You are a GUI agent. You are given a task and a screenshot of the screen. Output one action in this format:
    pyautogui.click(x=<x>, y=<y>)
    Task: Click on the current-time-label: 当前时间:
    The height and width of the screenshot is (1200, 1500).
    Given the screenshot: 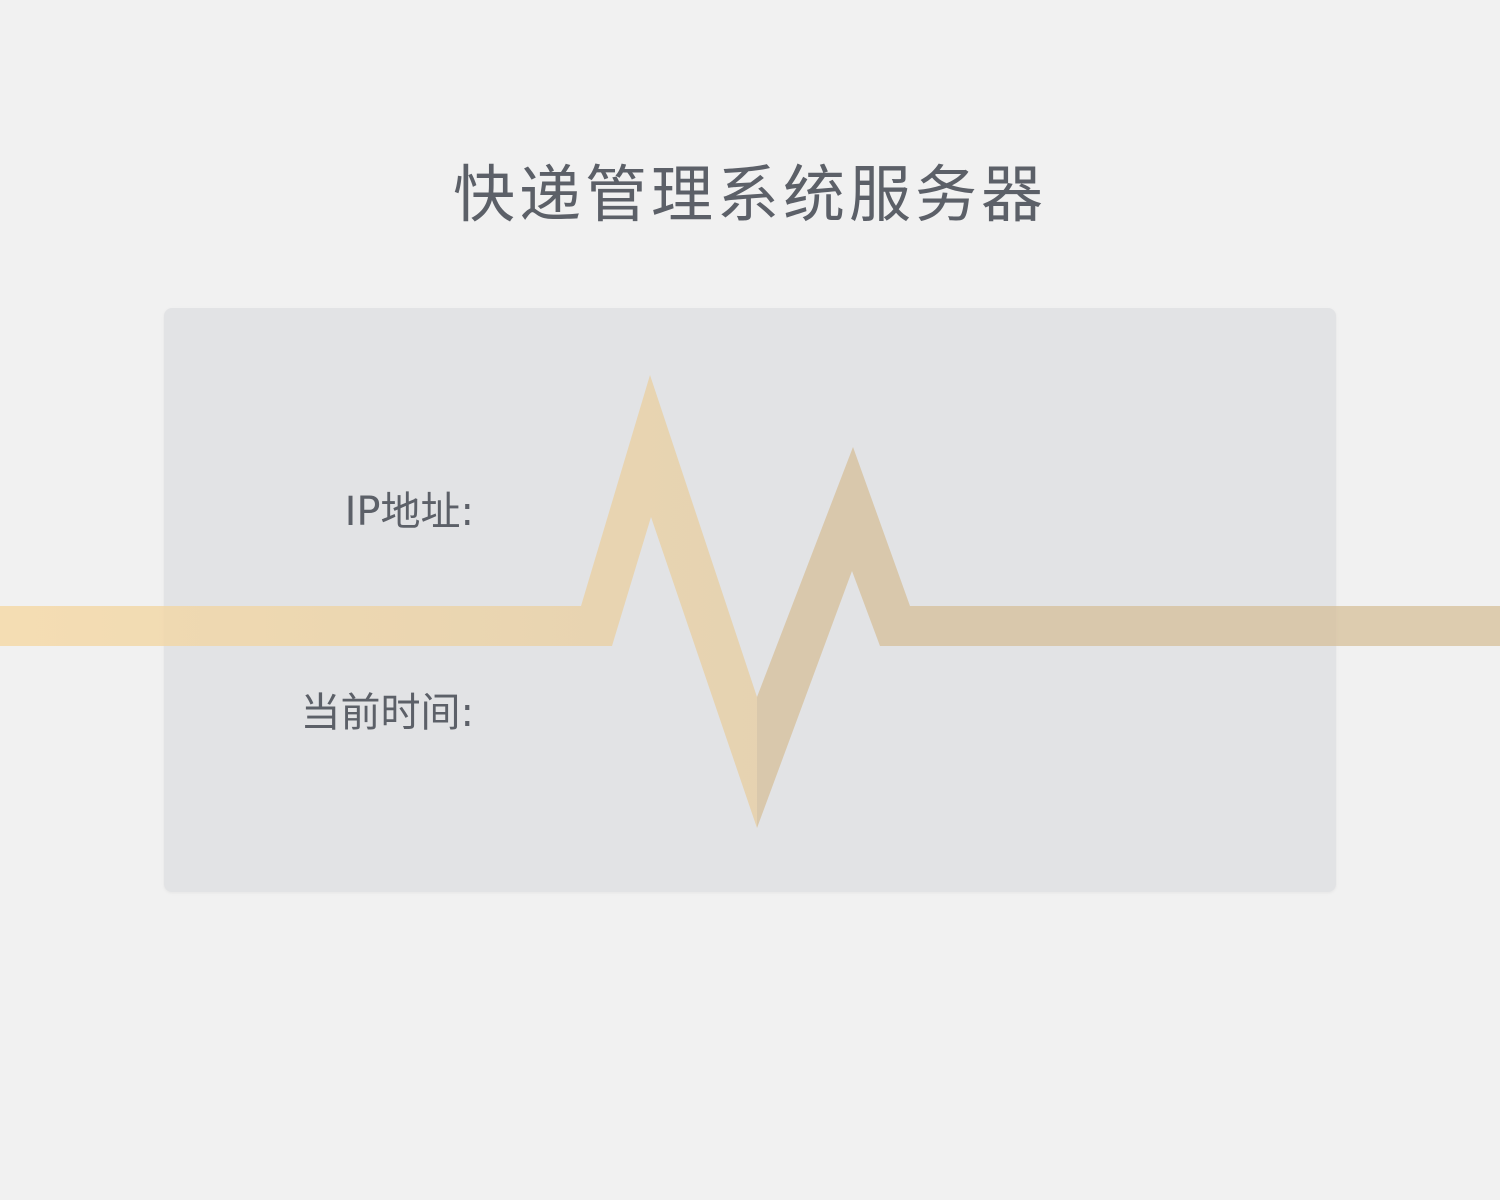 What is the action you would take?
    pyautogui.click(x=387, y=713)
    